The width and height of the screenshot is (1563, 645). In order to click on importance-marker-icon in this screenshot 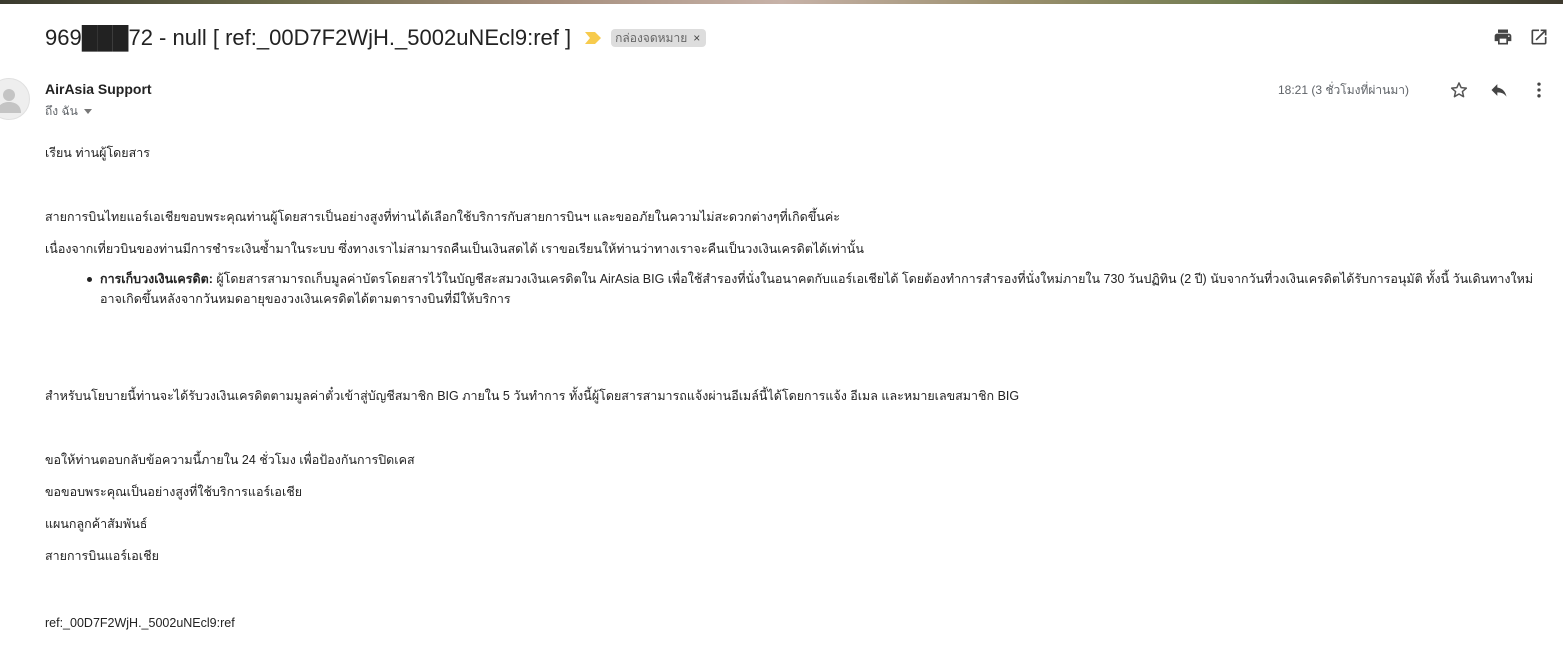, I will do `click(593, 38)`.